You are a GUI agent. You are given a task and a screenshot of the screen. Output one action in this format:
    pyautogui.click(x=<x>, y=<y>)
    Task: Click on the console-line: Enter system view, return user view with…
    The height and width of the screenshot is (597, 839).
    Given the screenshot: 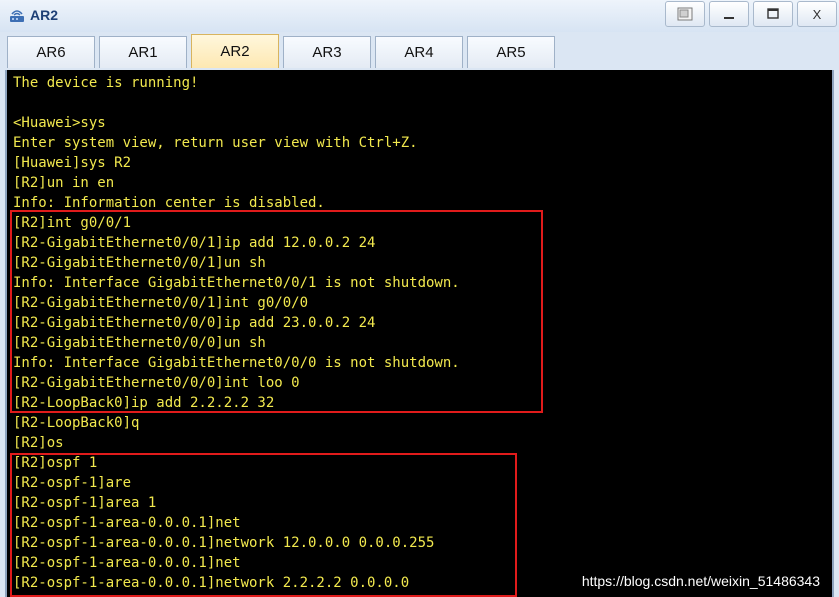 What is the action you would take?
    pyautogui.click(x=215, y=143)
    